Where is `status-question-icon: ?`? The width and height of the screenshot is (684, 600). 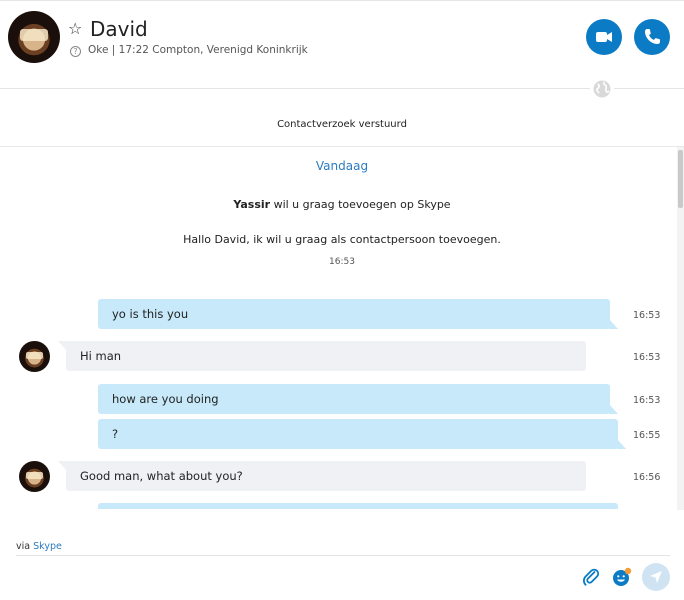 status-question-icon: ? is located at coordinates (75, 51).